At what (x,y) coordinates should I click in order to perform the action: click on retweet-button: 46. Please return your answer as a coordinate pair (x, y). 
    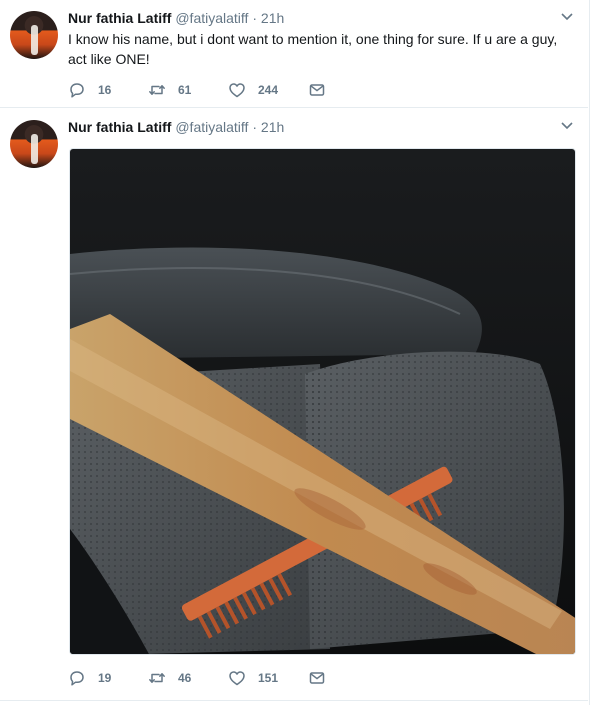
    Looking at the image, I should click on (188, 678).